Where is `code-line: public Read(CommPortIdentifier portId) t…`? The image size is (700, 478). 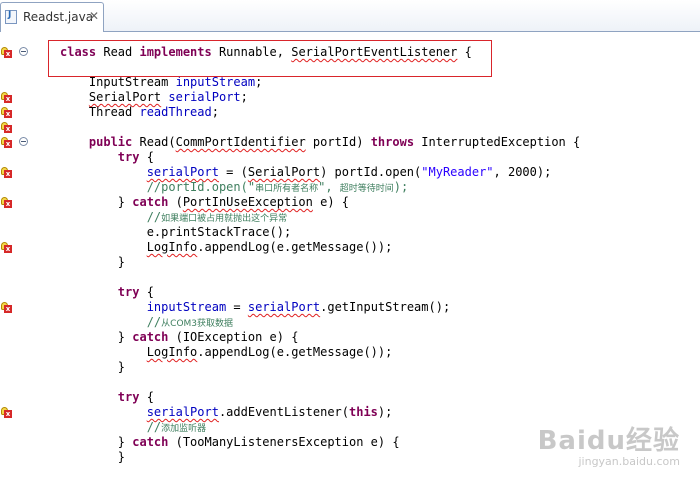
code-line: public Read(CommPortIdentifier portId) t… is located at coordinates (334, 142).